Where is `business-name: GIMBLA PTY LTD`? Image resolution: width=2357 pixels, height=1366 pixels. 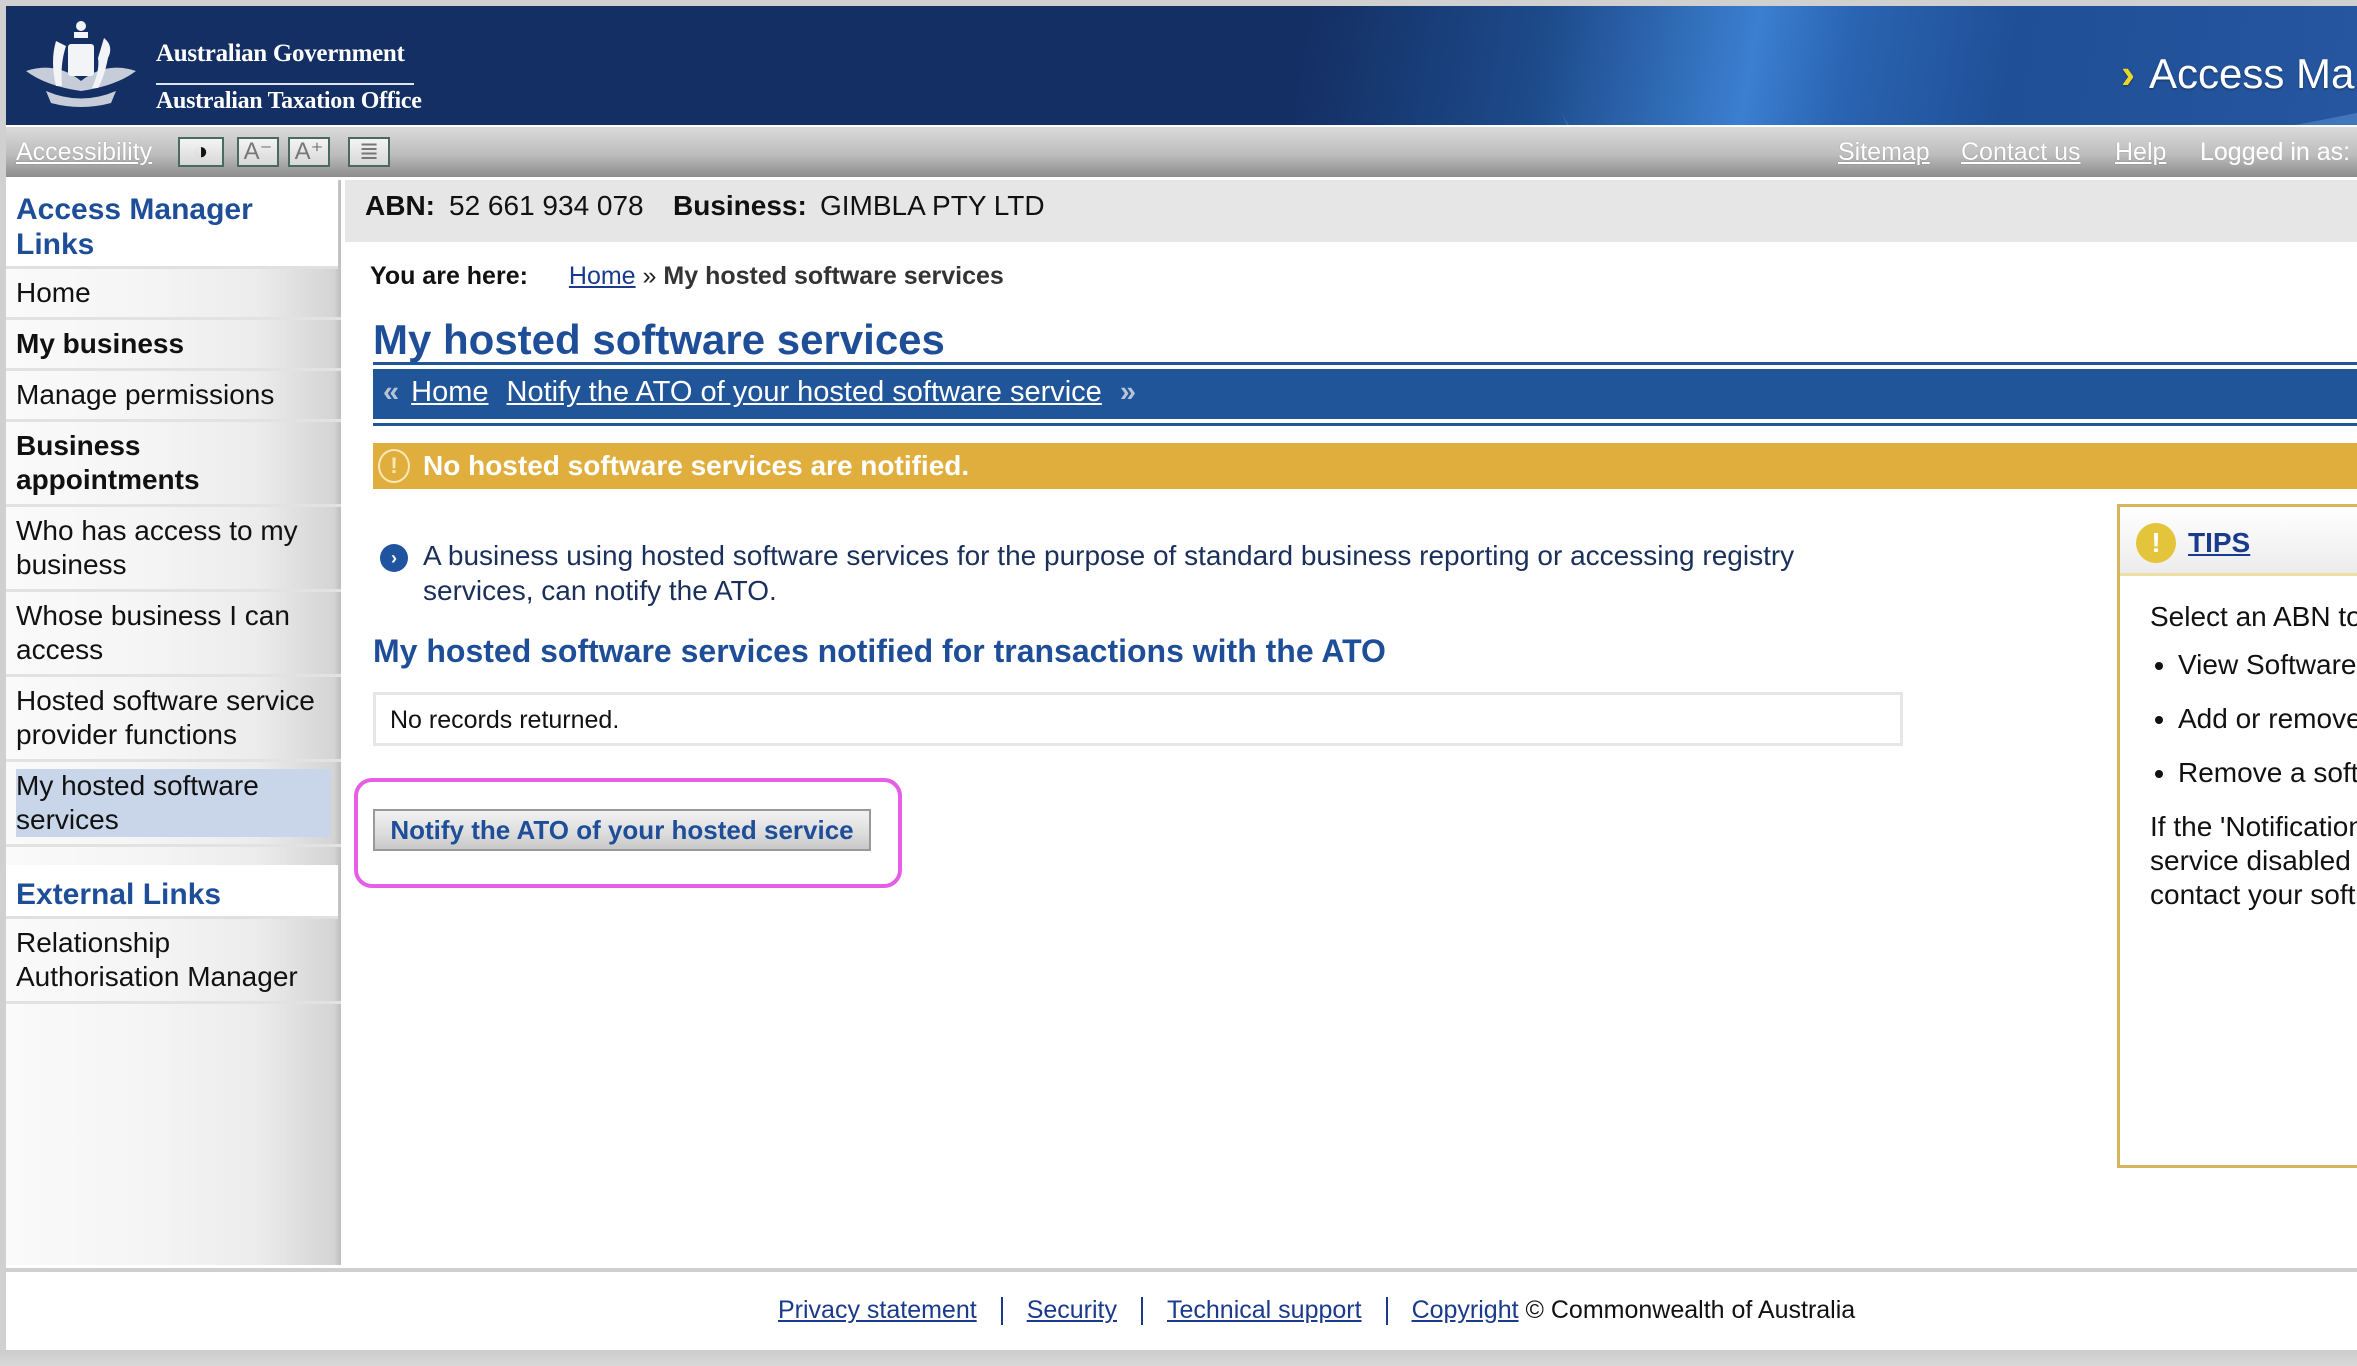
business-name: GIMBLA PTY LTD is located at coordinates (932, 205).